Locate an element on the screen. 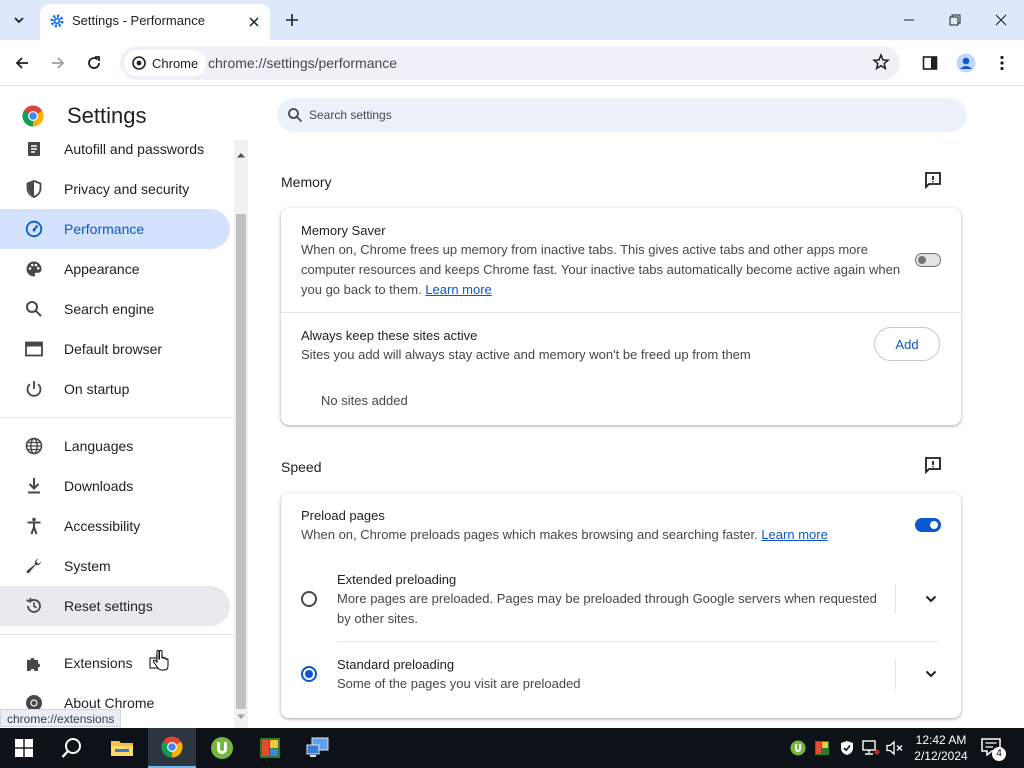 The width and height of the screenshot is (1024, 768). windows-logo-icon is located at coordinates (24, 748).